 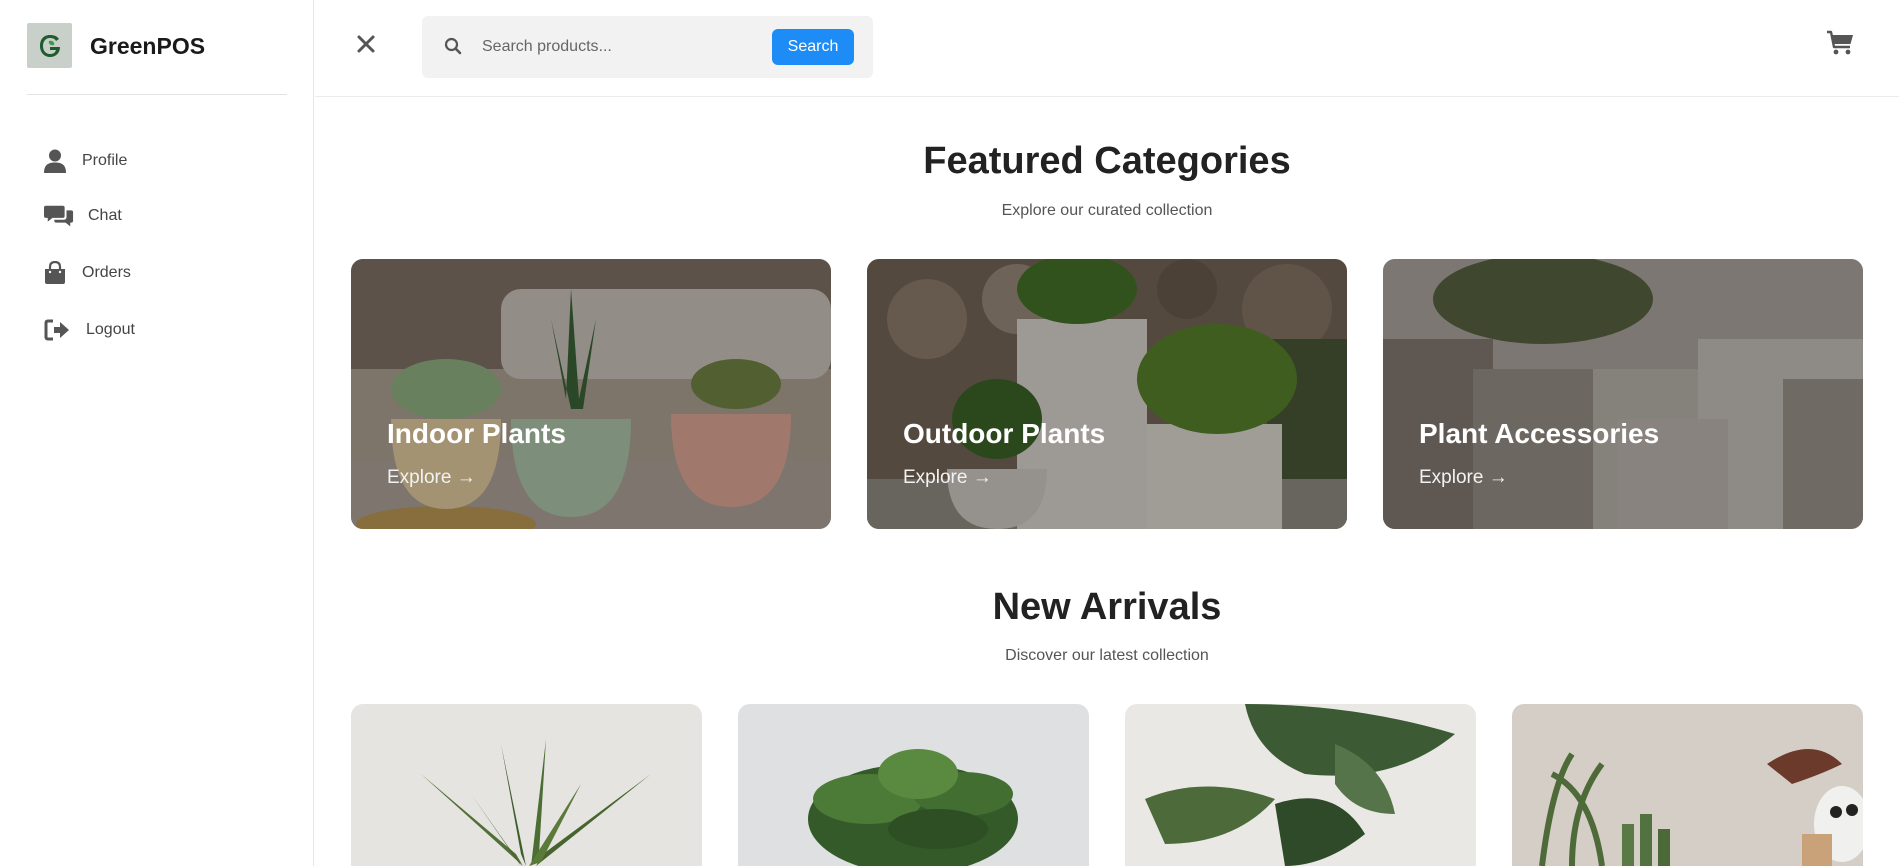 I want to click on category-title: Outdoor Plants, so click(x=1004, y=433).